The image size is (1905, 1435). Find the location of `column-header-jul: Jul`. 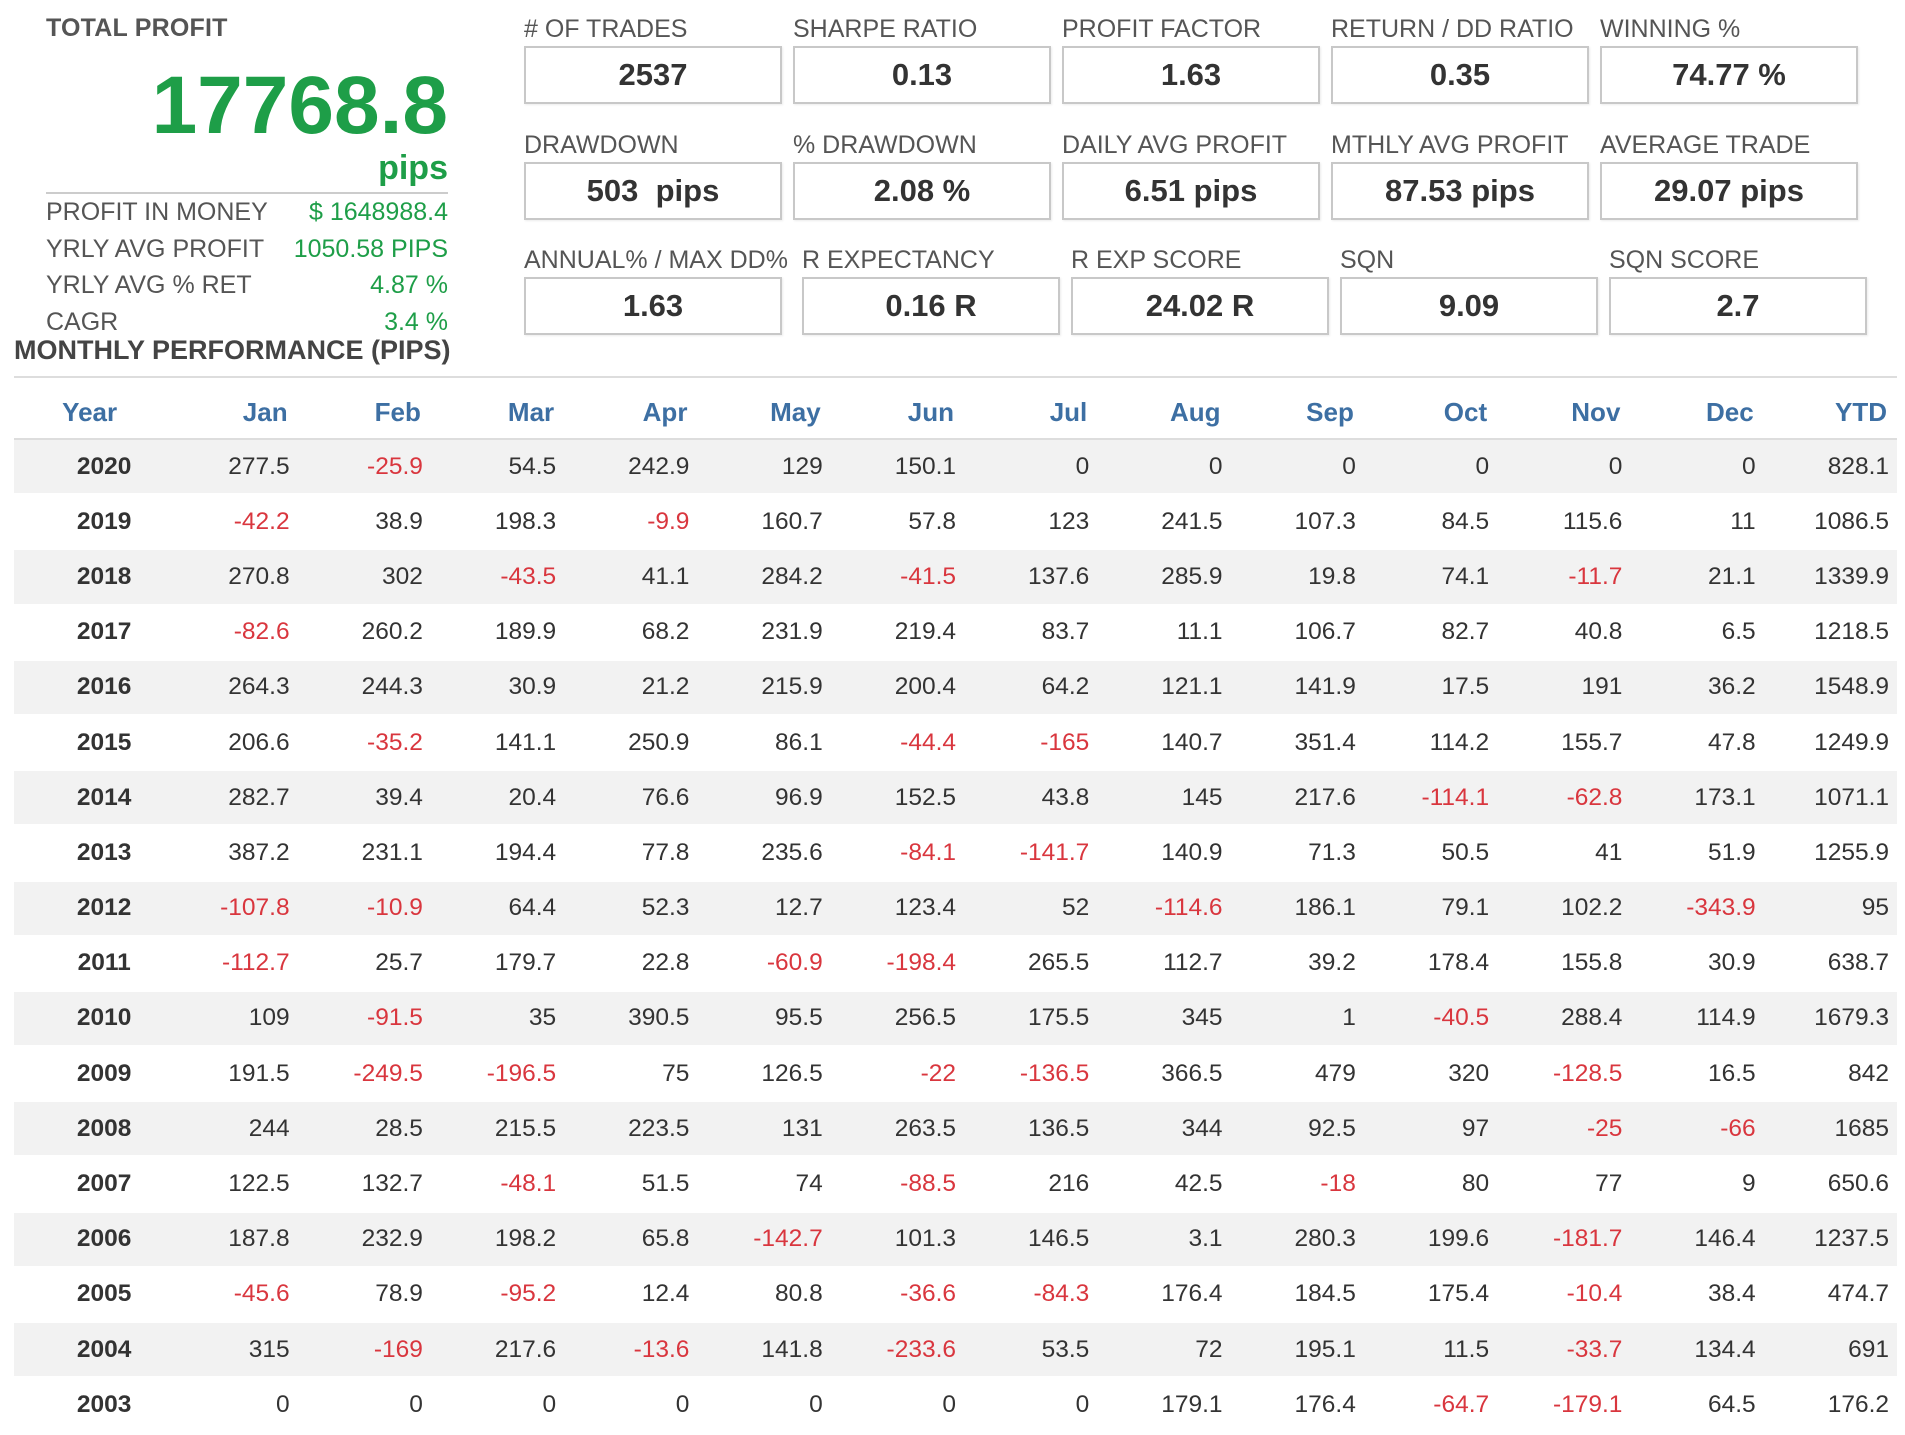

column-header-jul: Jul is located at coordinates (1031, 413).